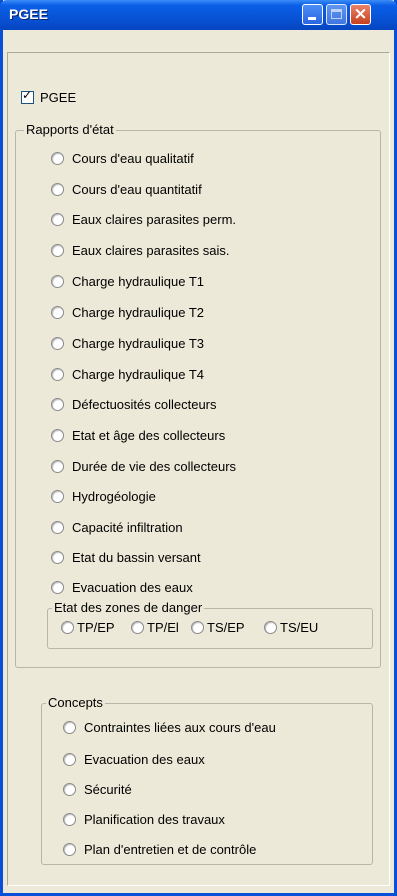  Describe the element at coordinates (154, 219) in the screenshot. I see `radio-label: Eaux claires parasites perm.` at that location.